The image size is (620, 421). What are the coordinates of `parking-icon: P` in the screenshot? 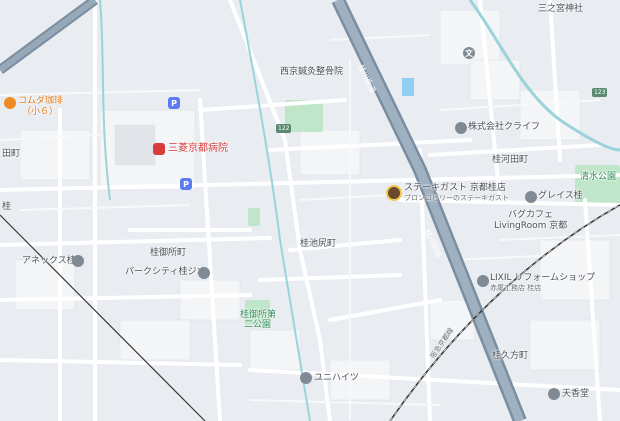 It's located at (174, 103).